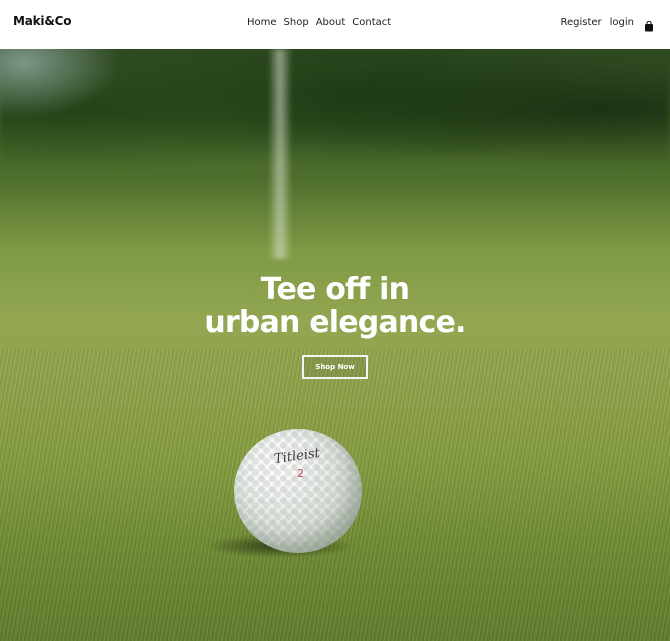 The image size is (670, 641). What do you see at coordinates (335, 322) in the screenshot?
I see `hero-title-line-2: urban elegance.` at bounding box center [335, 322].